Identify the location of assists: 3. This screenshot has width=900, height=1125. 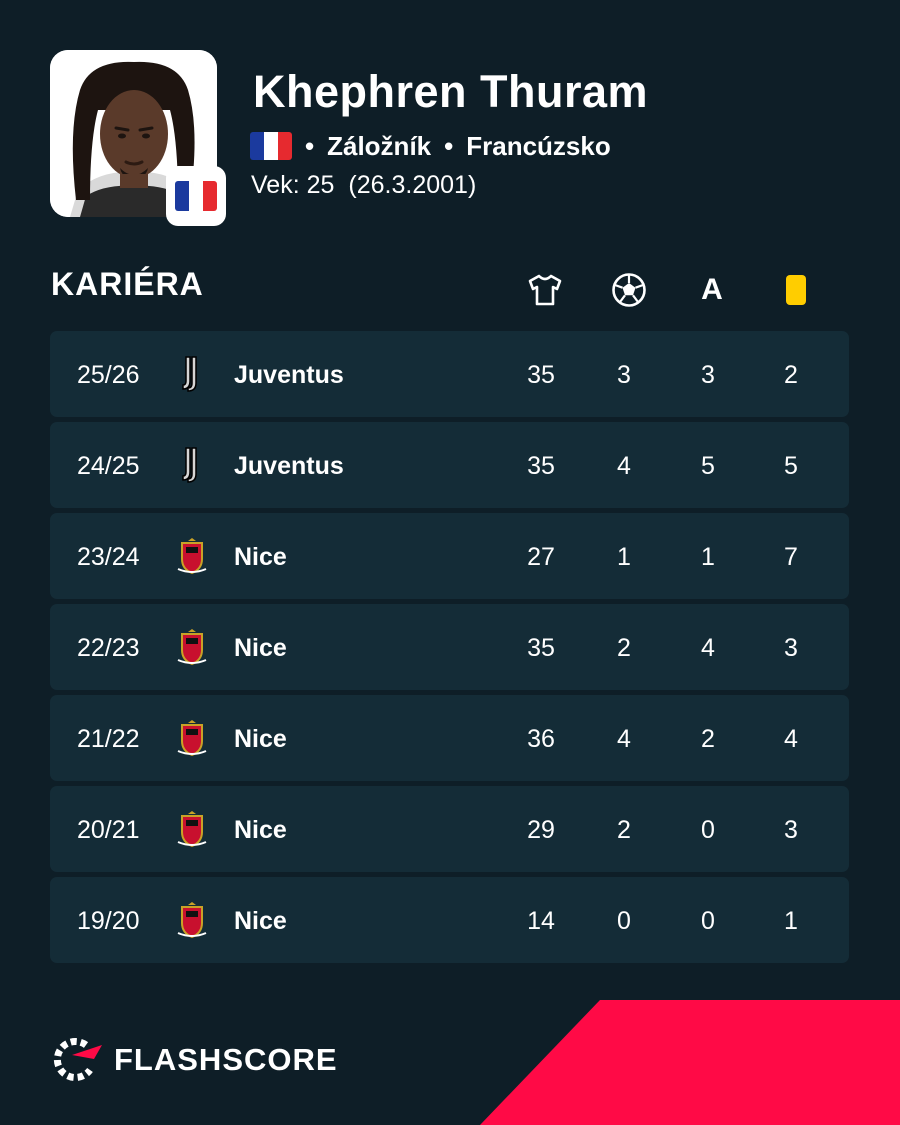
(708, 375).